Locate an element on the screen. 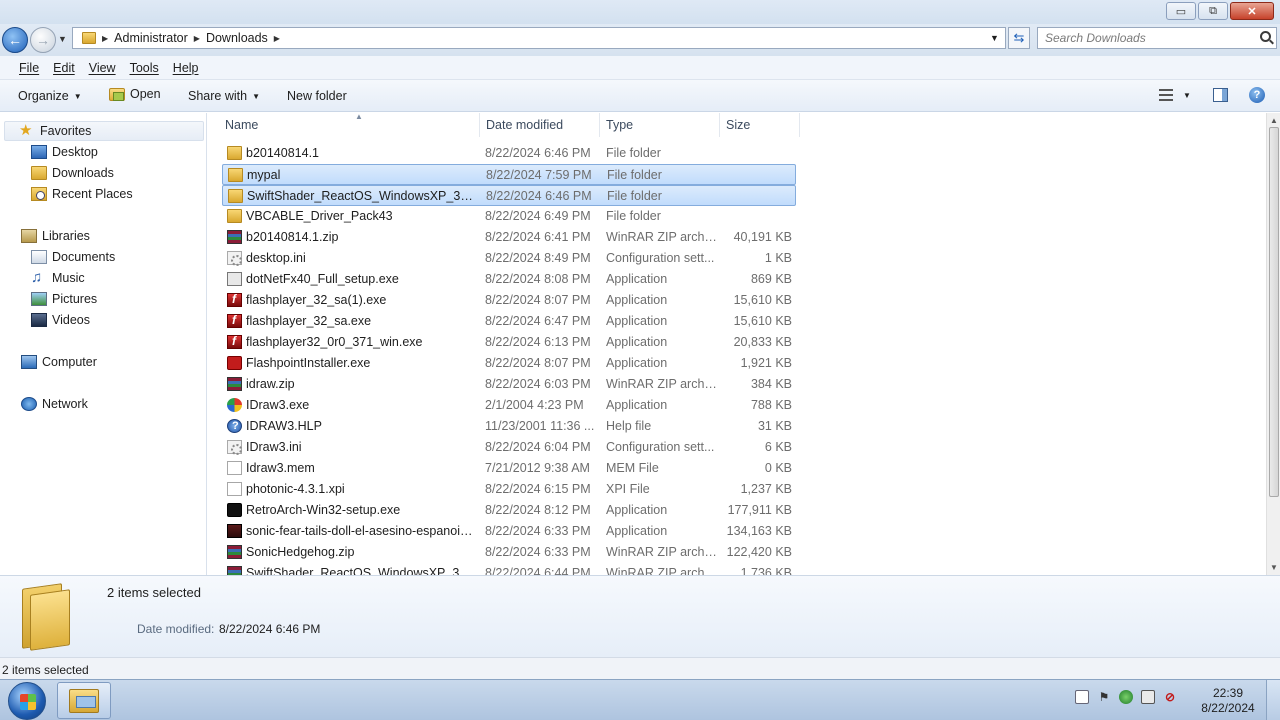 This screenshot has height=720, width=1280. minimize-button: ▭ is located at coordinates (1181, 11).